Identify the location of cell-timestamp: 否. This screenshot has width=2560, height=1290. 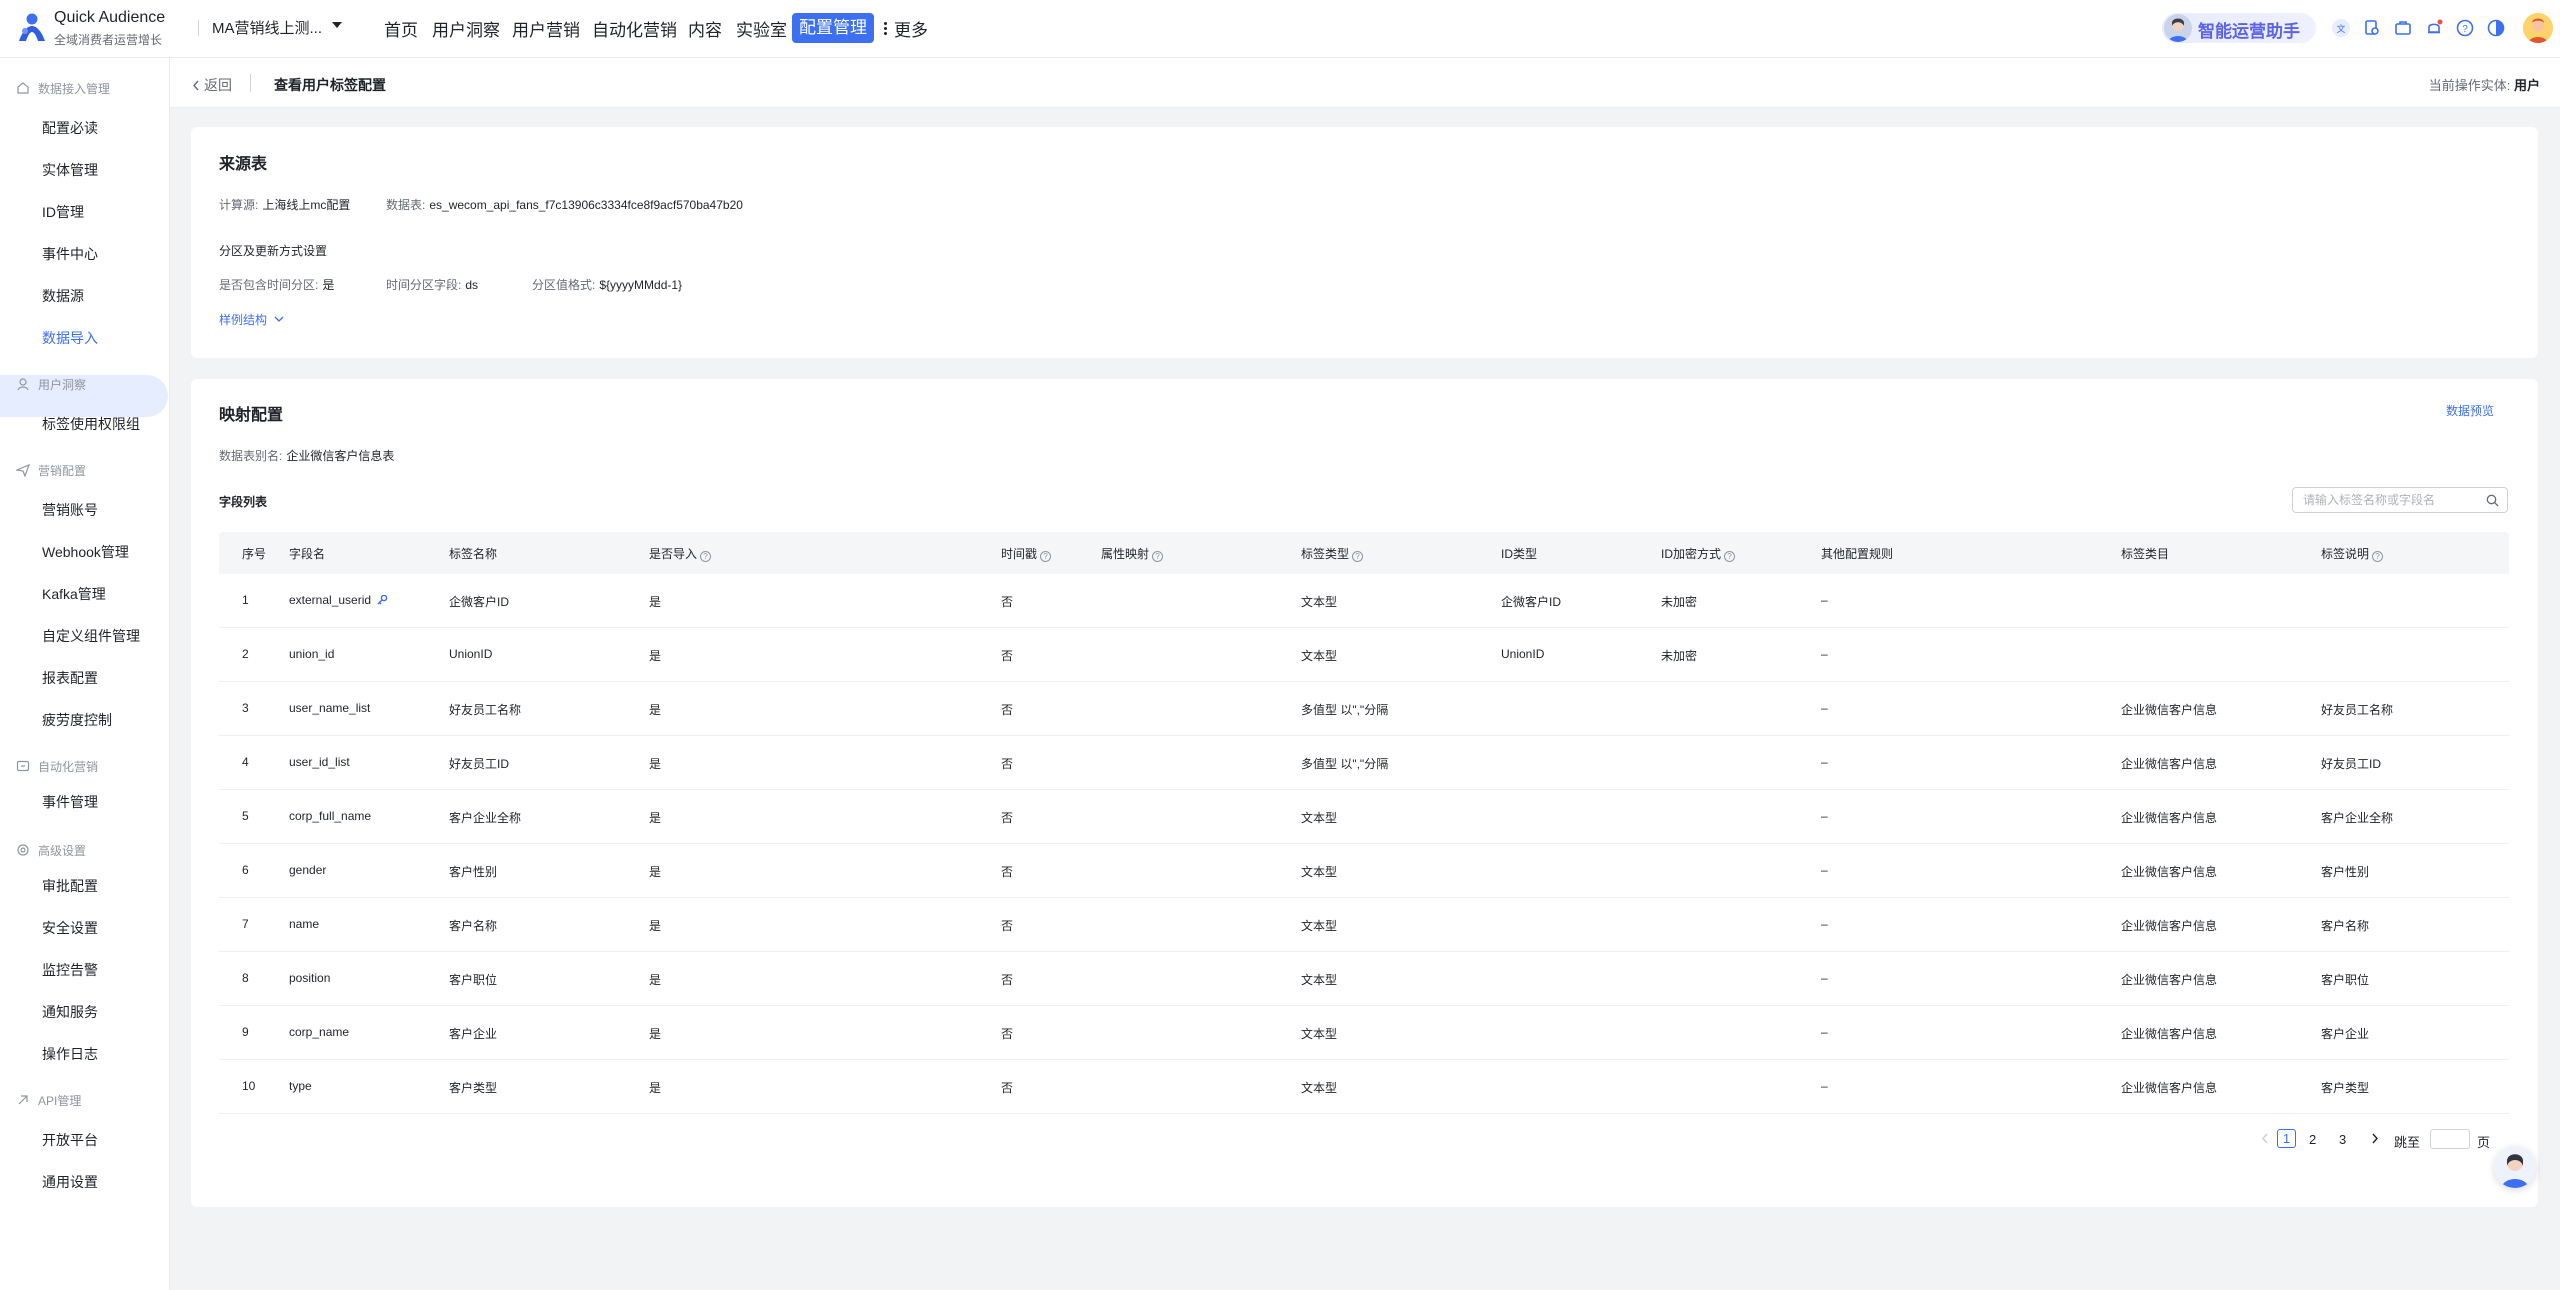
(1007, 979).